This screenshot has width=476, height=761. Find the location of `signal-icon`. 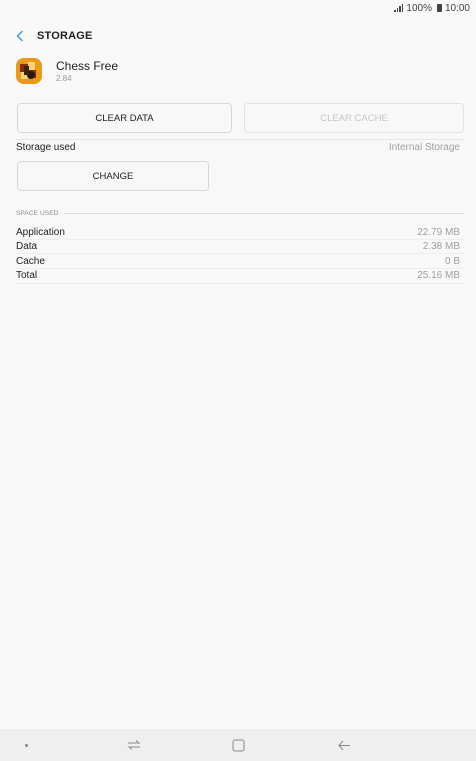

signal-icon is located at coordinates (399, 8).